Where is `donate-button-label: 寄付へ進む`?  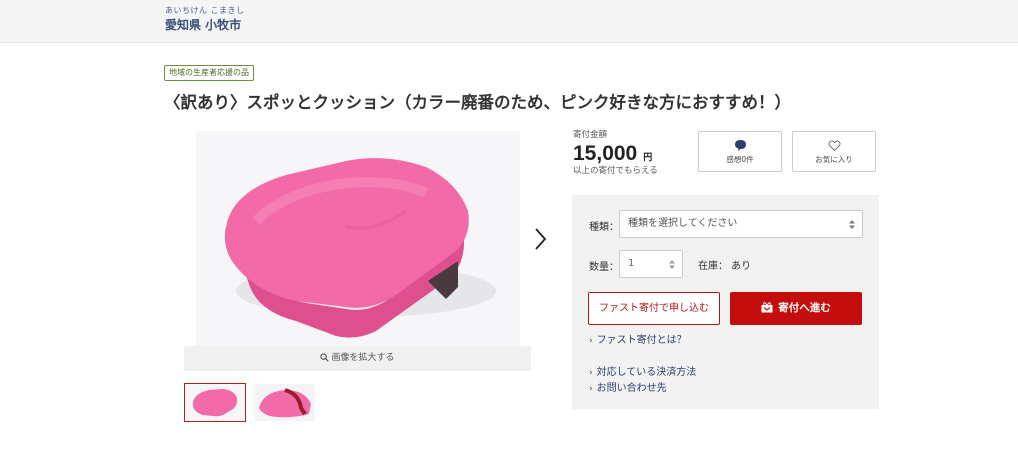
donate-button-label: 寄付へ進む is located at coordinates (804, 308).